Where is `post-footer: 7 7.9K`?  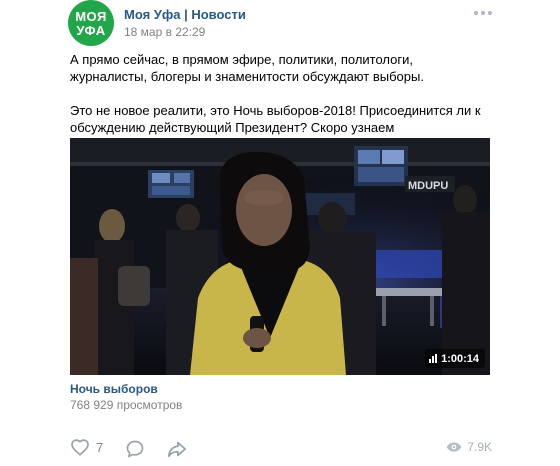 post-footer: 7 7.9K is located at coordinates (281, 450).